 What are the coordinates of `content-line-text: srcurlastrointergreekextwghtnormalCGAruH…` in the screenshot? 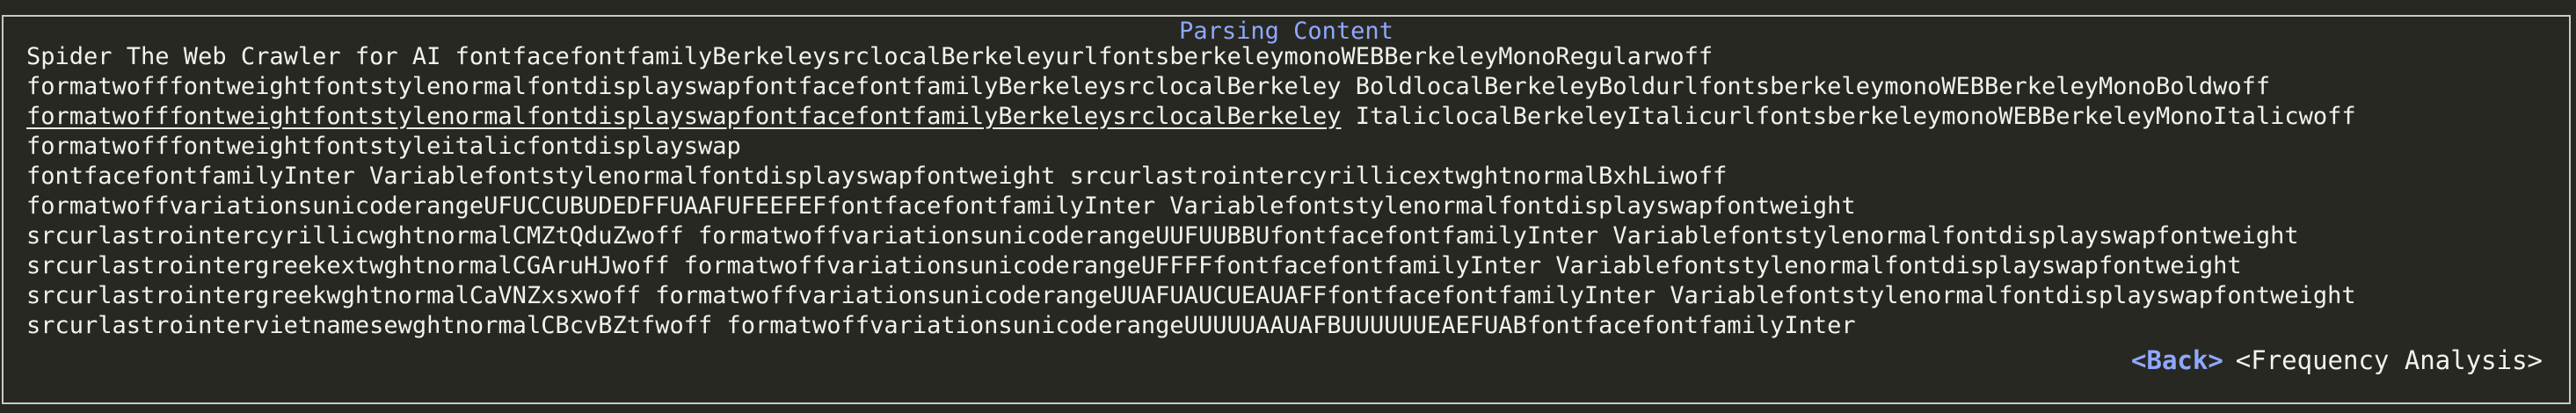 It's located at (1134, 265).